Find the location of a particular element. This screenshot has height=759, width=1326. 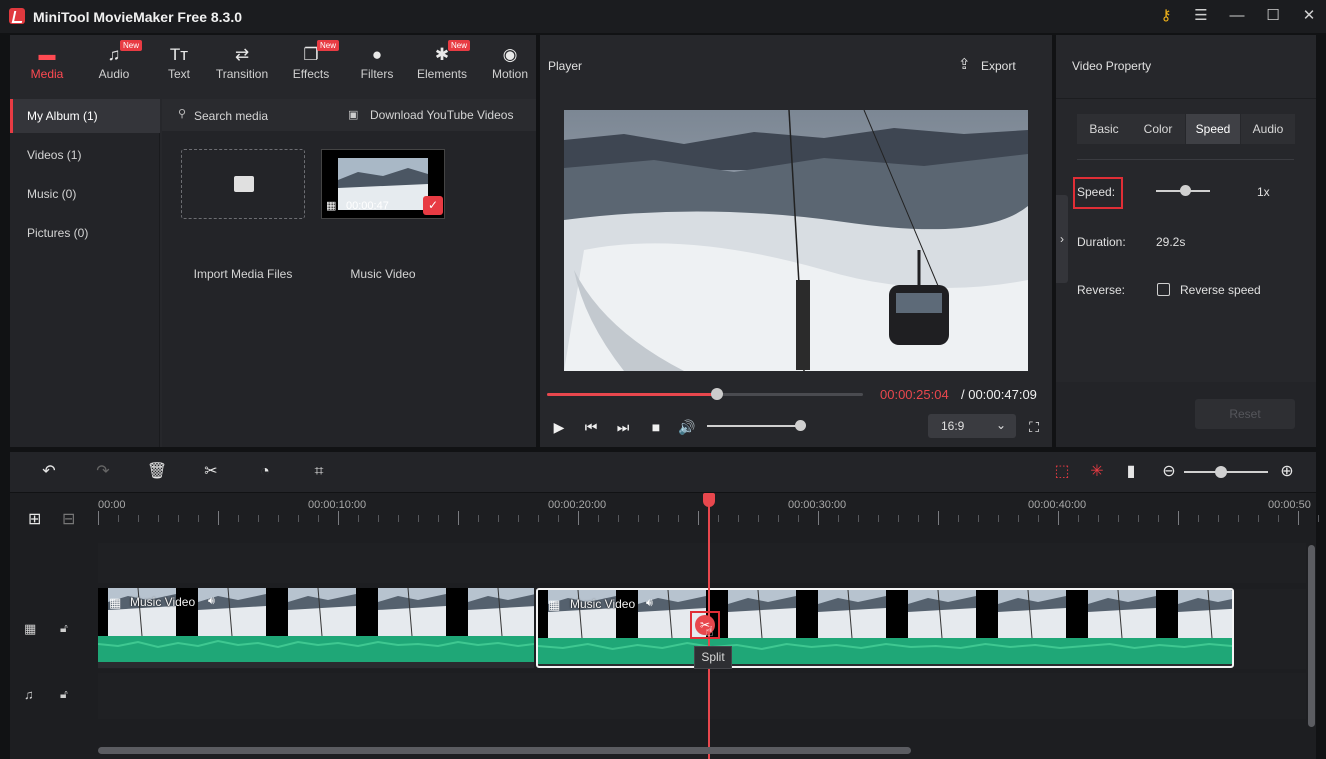

redo-icon: ↷ is located at coordinates (103, 472).